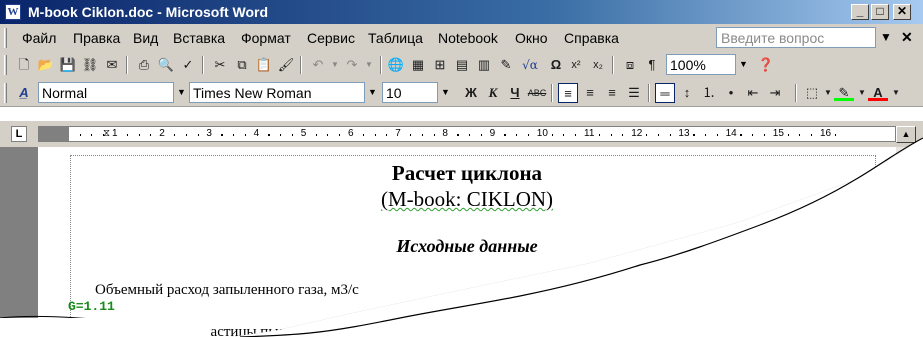  Describe the element at coordinates (24, 93) in the screenshot. I see `styles-icon: A̲` at that location.